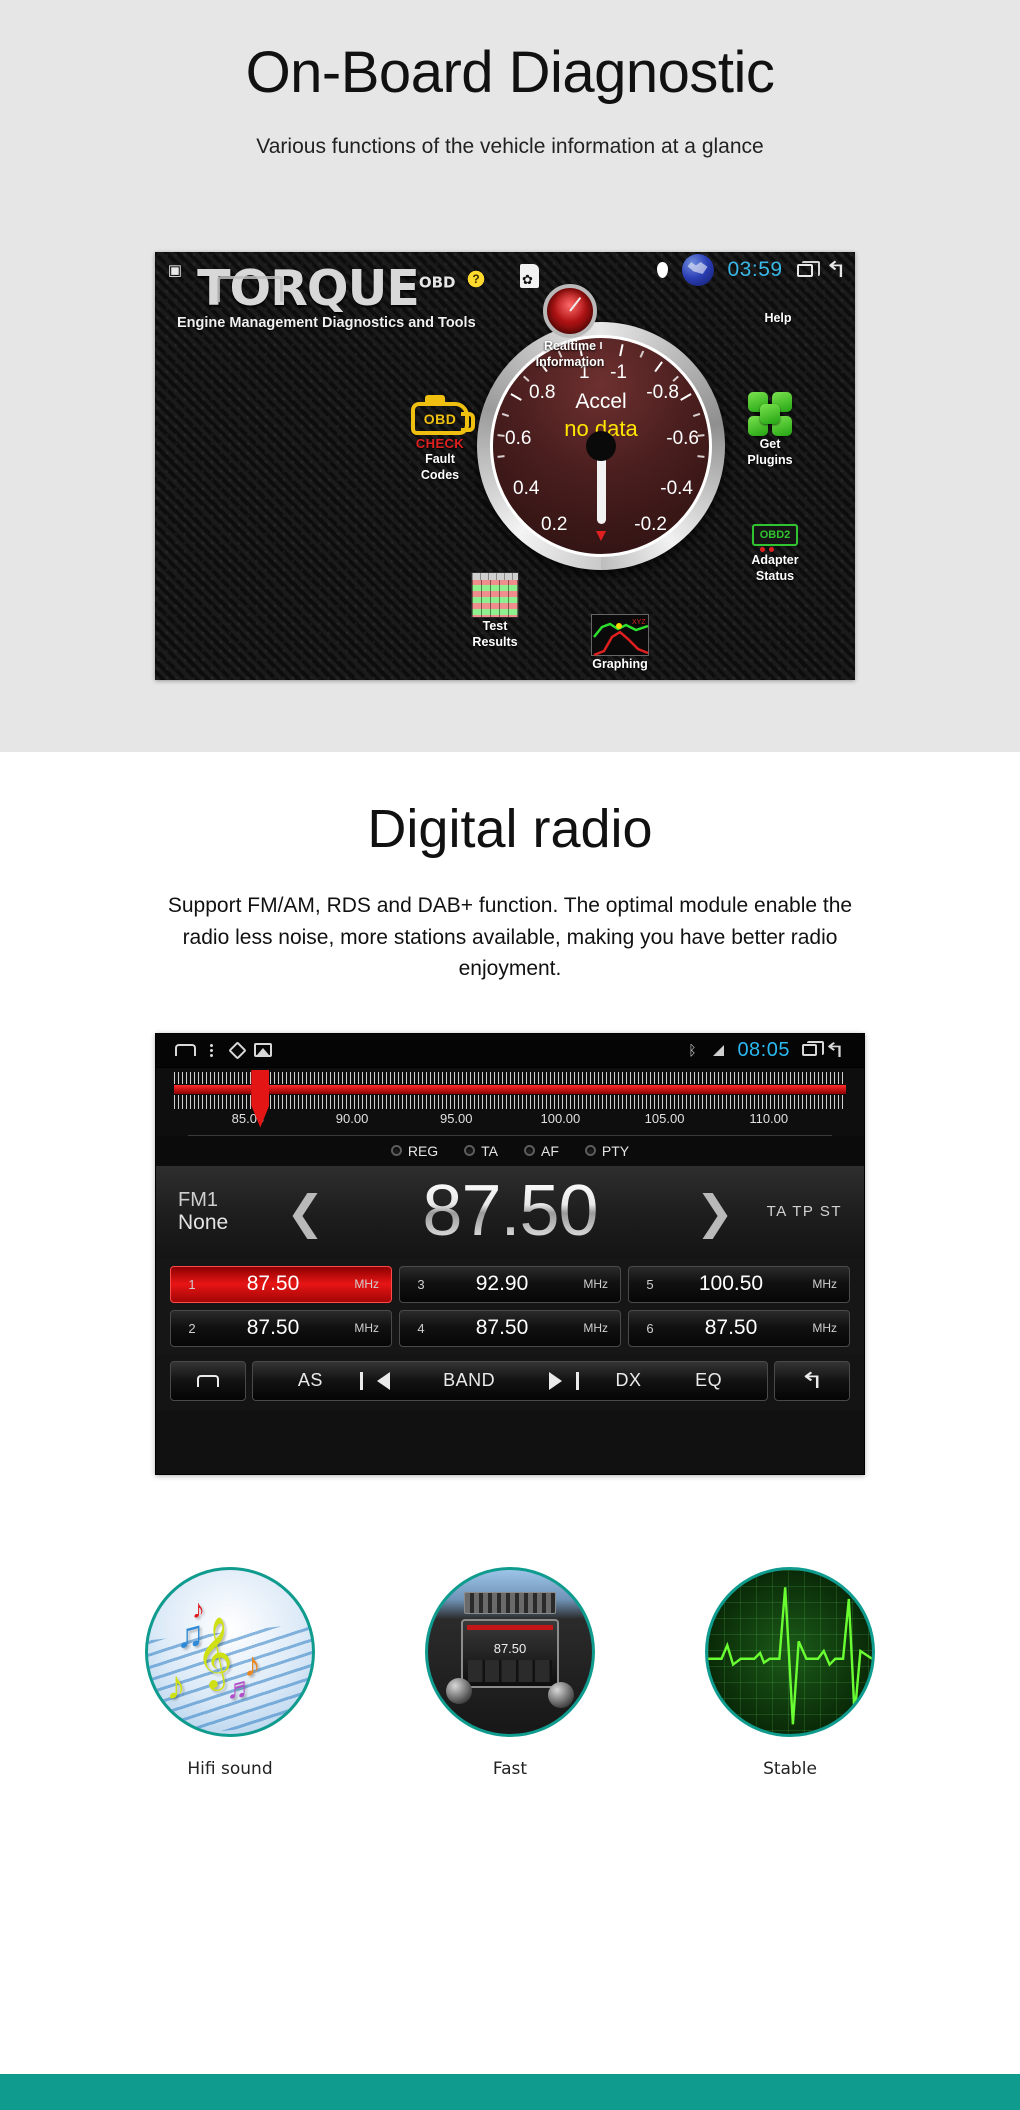 The image size is (1020, 2110). I want to click on features-row: 𝄞 ♫ ♪ ♬ ♪ ♪ Hifi sound 87.50 Fast Stable, so click(510, 1672).